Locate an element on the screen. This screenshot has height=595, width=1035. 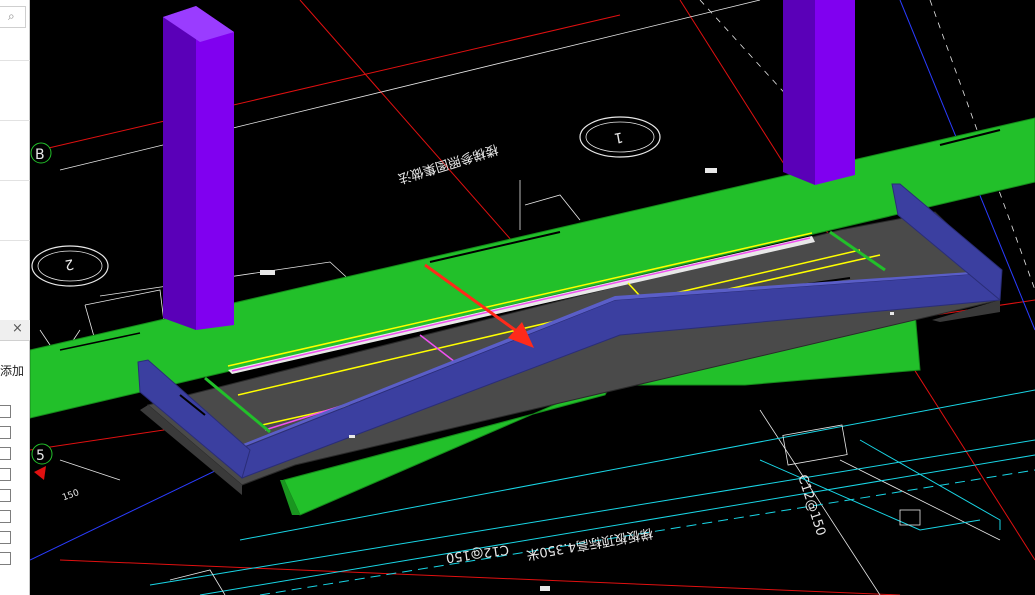
left-panel: ⌕ × 添加 is located at coordinates (15, 297).